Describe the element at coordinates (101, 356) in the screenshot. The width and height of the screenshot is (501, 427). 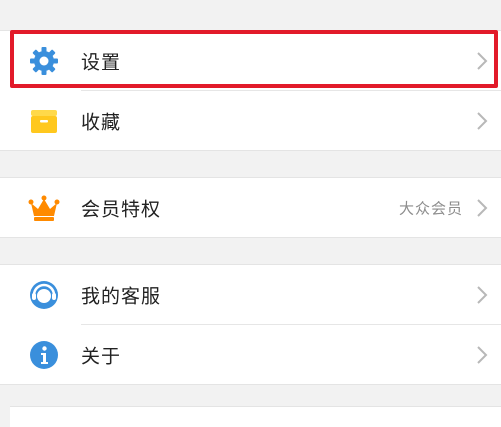
I see `about-label: 关于` at that location.